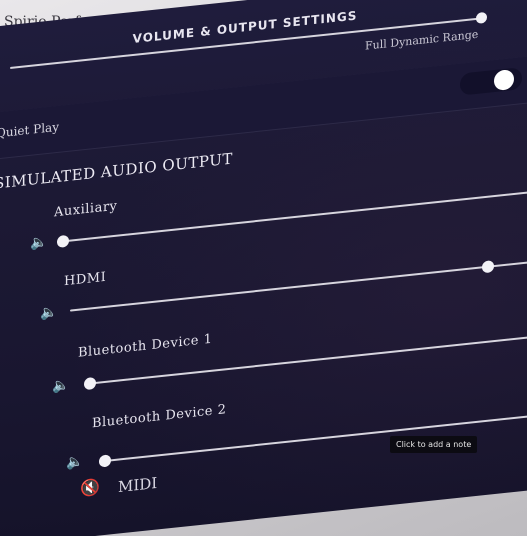 This screenshot has height=536, width=527. What do you see at coordinates (481, 17) in the screenshot?
I see `master-volume-slider-thumb` at bounding box center [481, 17].